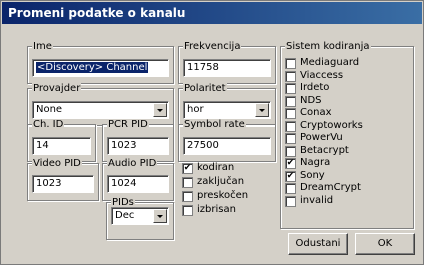 This screenshot has height=267, width=430. I want to click on audio-pid-label: Audio PID, so click(132, 164).